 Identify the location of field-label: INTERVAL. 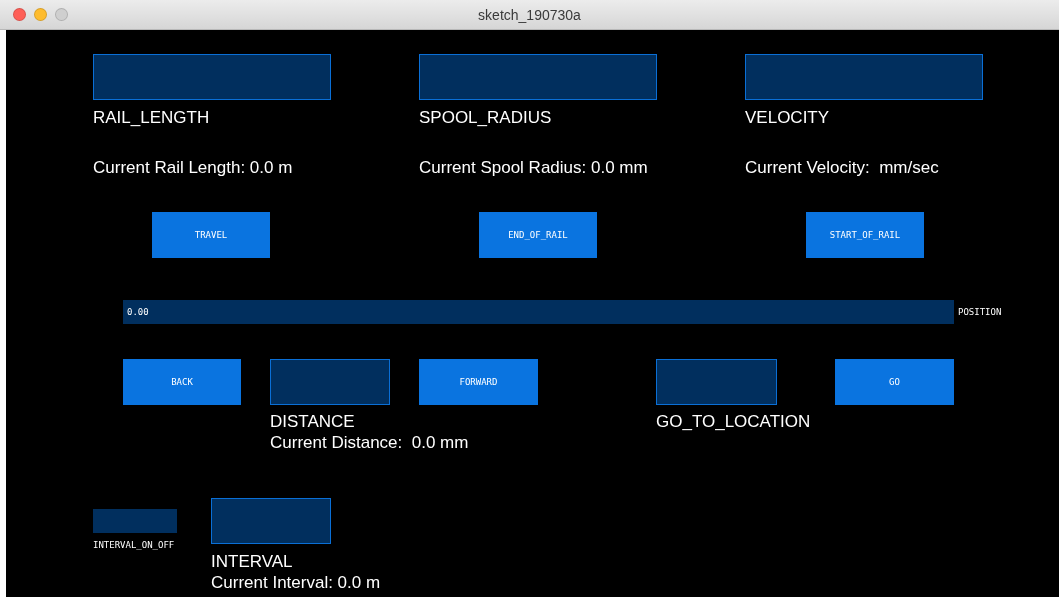
(252, 561).